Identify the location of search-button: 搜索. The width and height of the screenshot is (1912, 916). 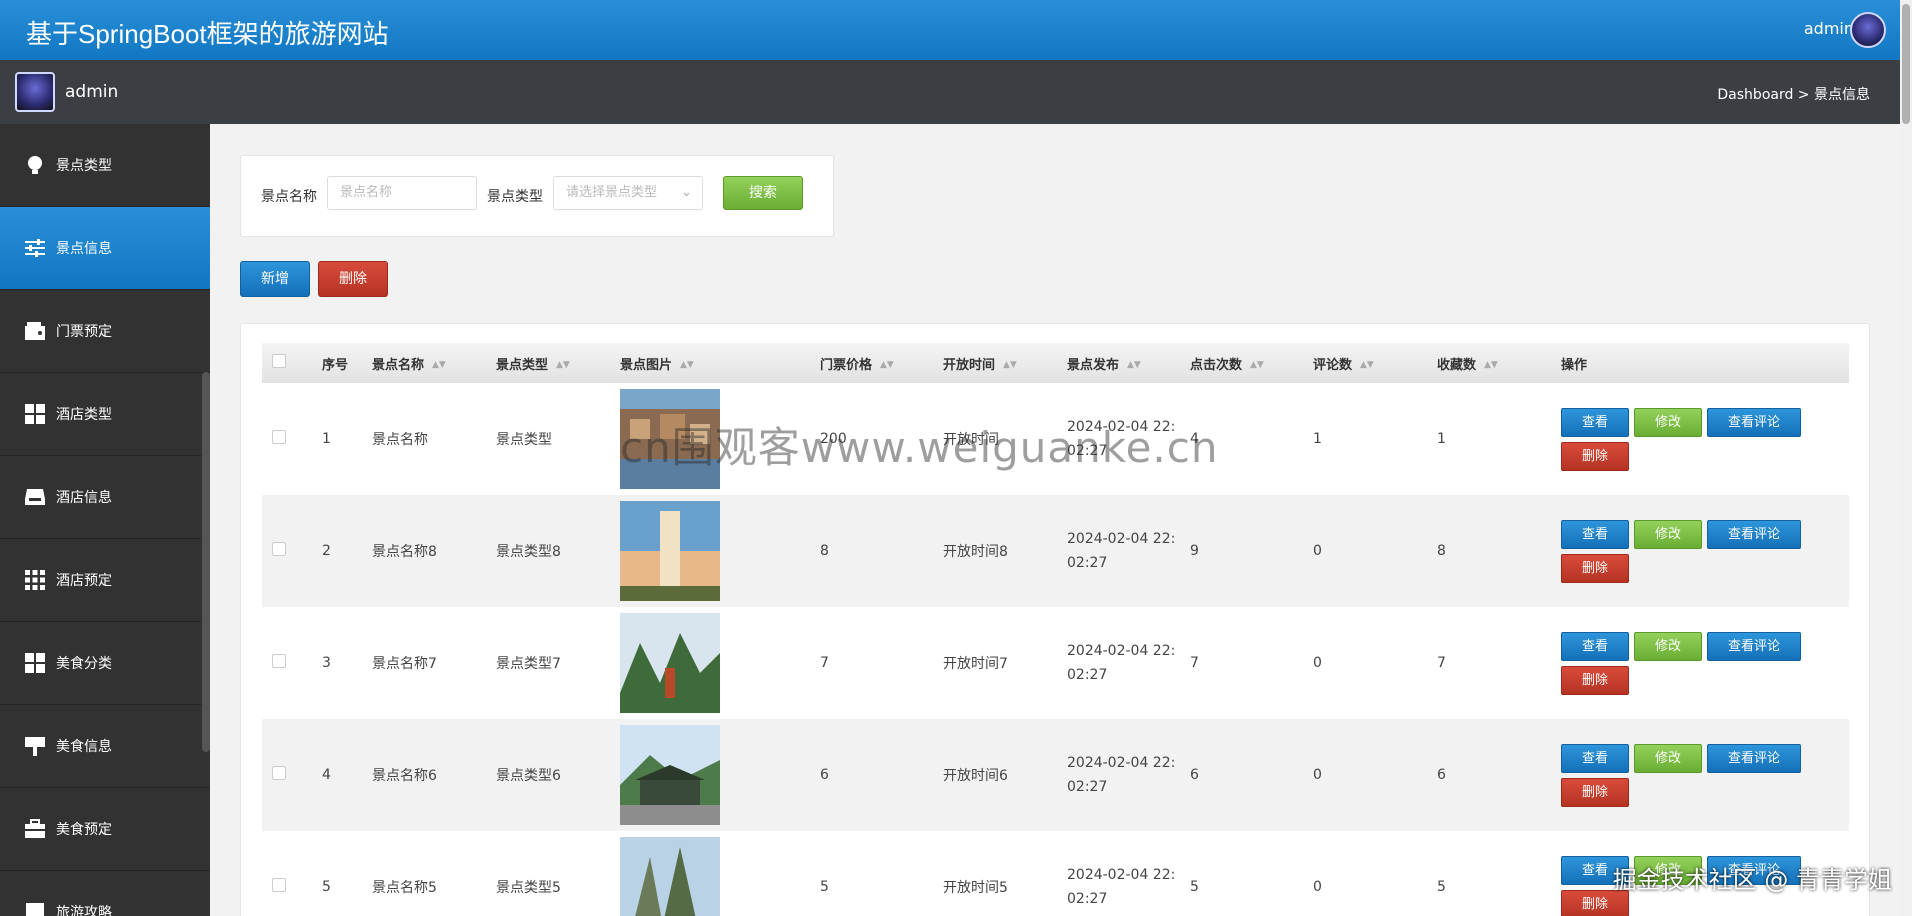
(763, 193).